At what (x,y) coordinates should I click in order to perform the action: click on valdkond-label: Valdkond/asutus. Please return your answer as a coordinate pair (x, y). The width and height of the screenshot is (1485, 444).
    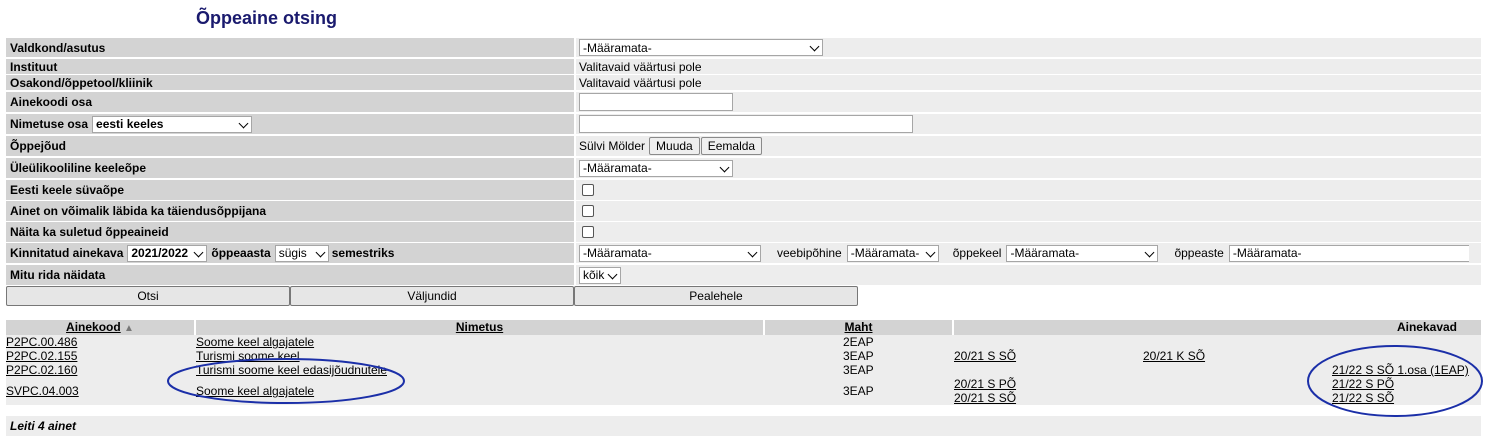
    Looking at the image, I should click on (290, 47).